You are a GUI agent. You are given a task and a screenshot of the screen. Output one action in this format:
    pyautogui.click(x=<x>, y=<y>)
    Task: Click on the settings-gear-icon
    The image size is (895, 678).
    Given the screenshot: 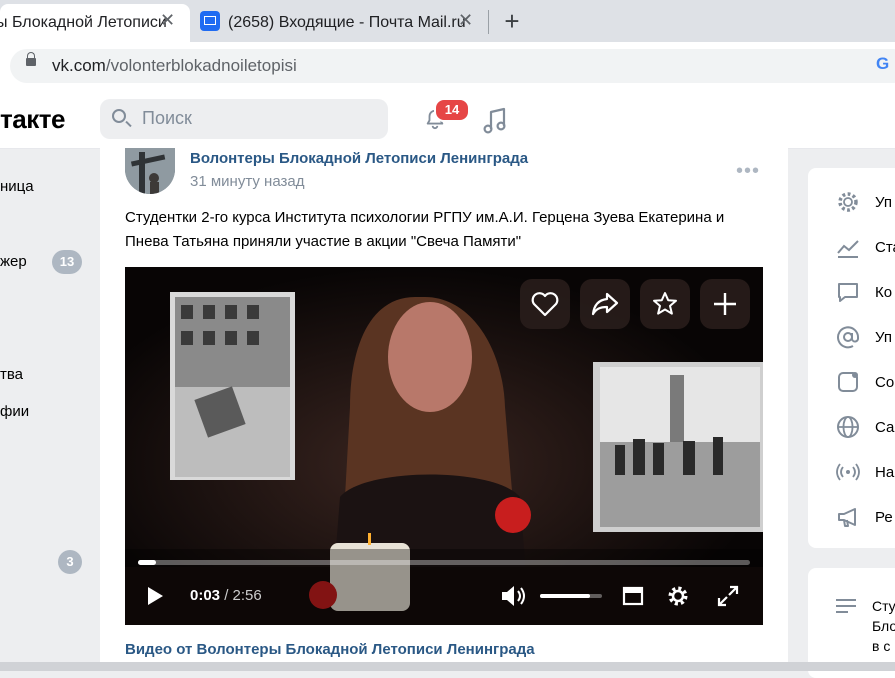 What is the action you would take?
    pyautogui.click(x=678, y=596)
    